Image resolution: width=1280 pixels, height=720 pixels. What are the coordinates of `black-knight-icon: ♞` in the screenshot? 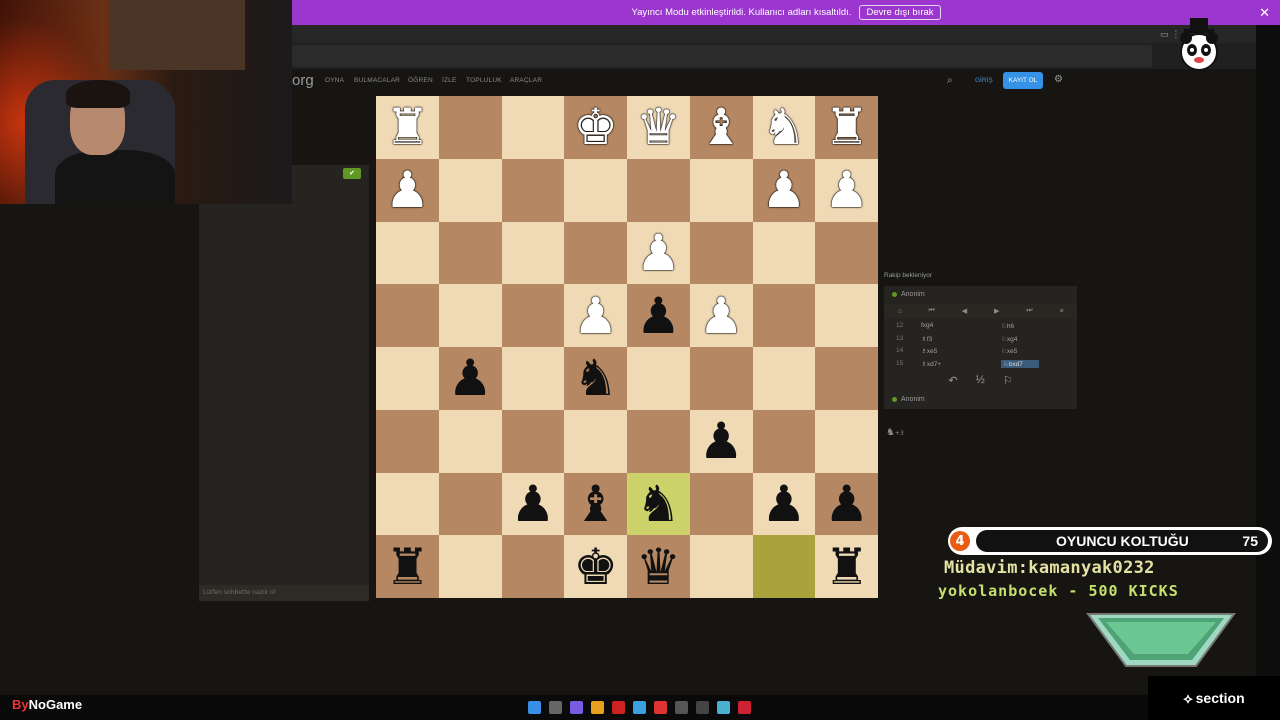 It's located at (658, 504).